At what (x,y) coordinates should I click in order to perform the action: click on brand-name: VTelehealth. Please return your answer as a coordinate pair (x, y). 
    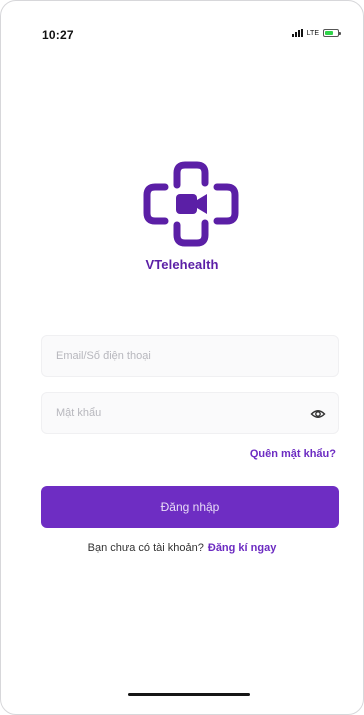
    Looking at the image, I should click on (182, 264).